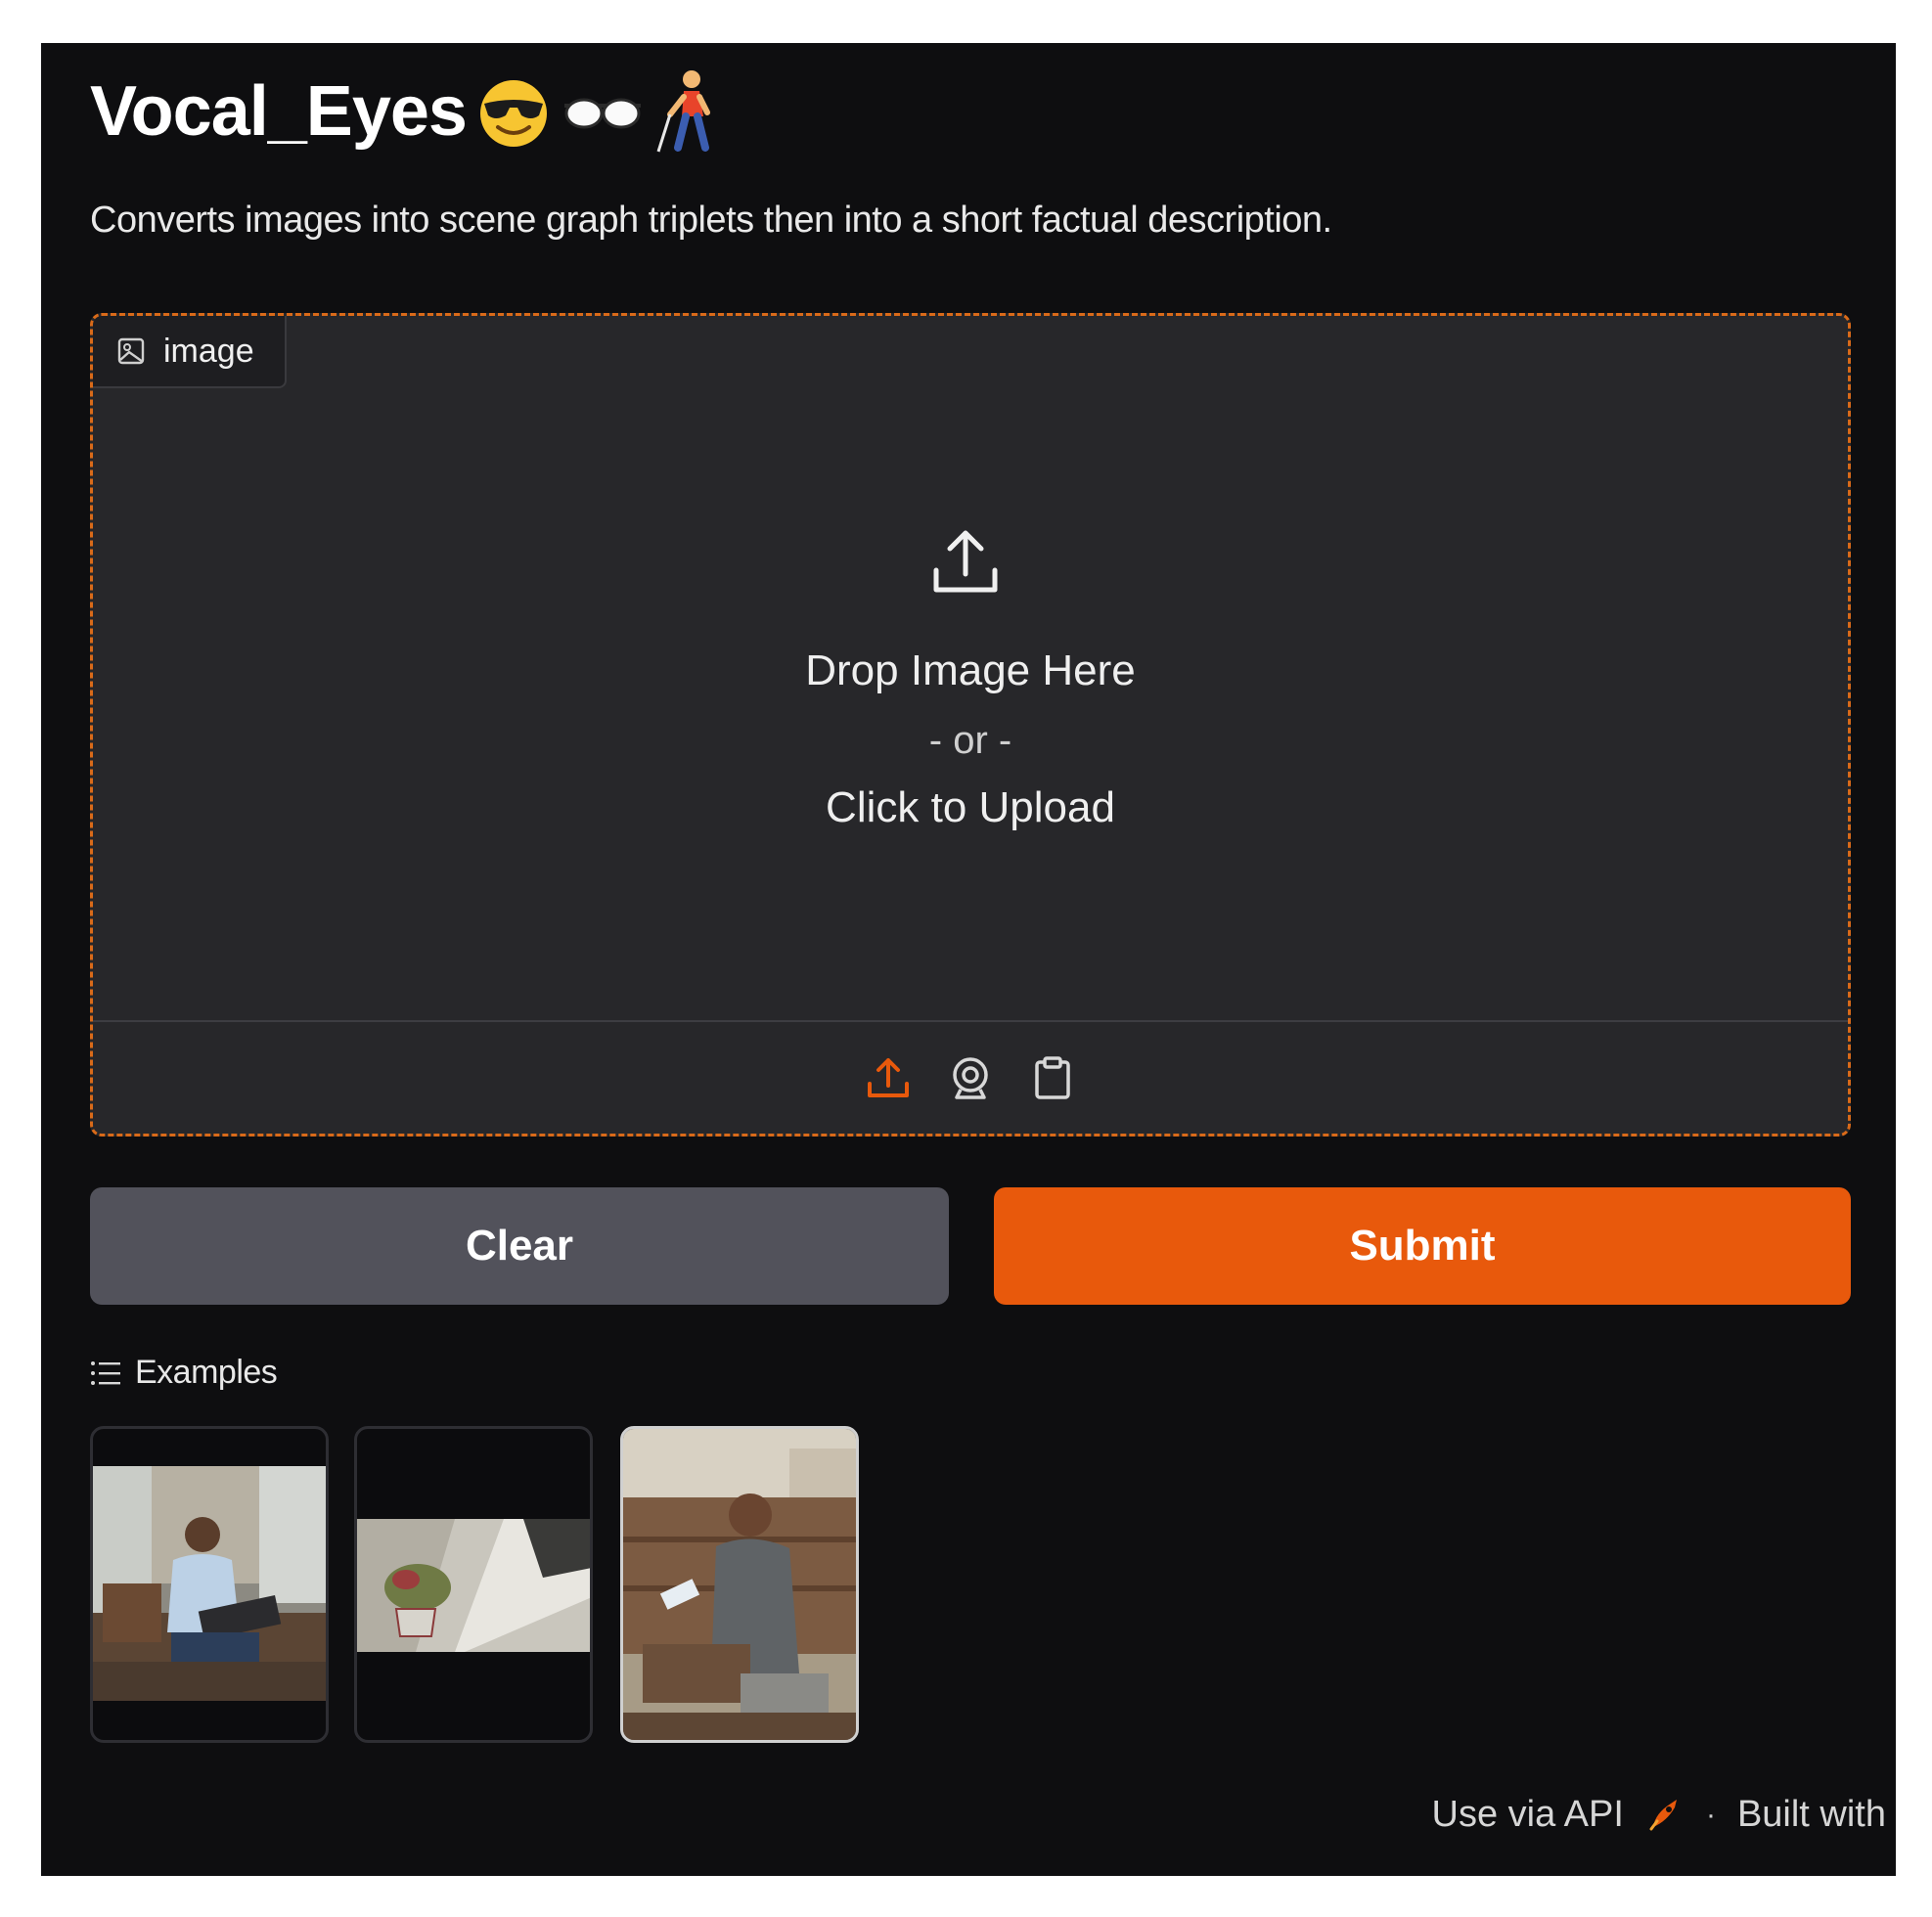 This screenshot has width=1932, height=1917. What do you see at coordinates (206, 1372) in the screenshot?
I see `examples-label: Examples` at bounding box center [206, 1372].